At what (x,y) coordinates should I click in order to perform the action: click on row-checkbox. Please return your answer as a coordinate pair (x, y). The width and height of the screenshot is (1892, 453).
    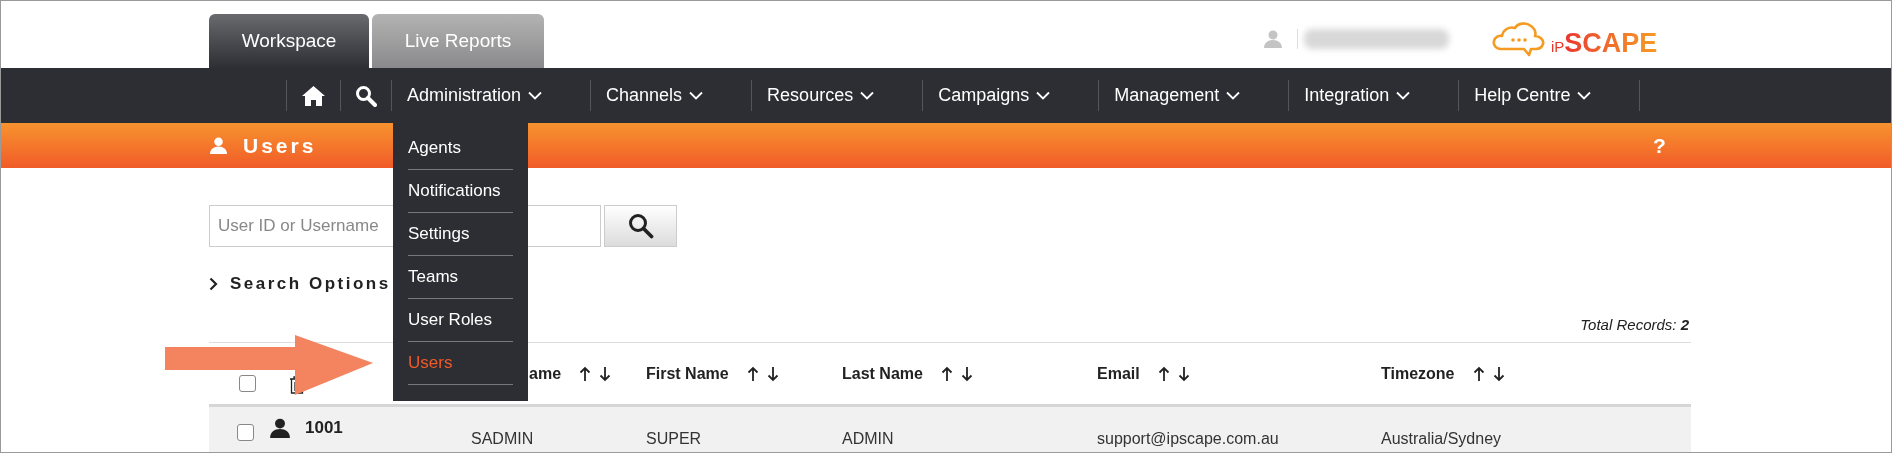
    Looking at the image, I should click on (245, 432).